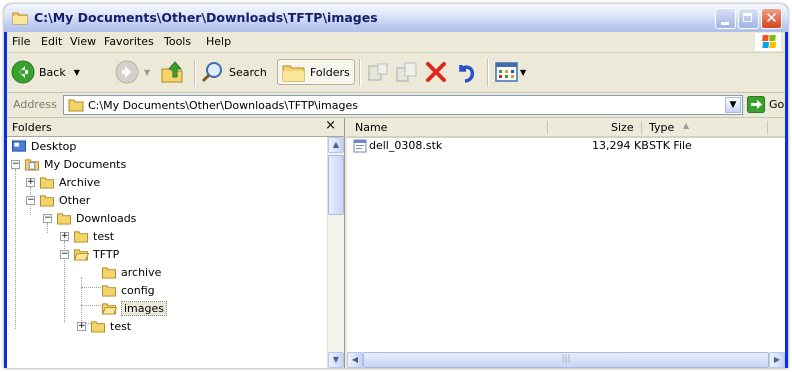 This screenshot has height=372, width=792. I want to click on tree-item-images: images, so click(134, 308).